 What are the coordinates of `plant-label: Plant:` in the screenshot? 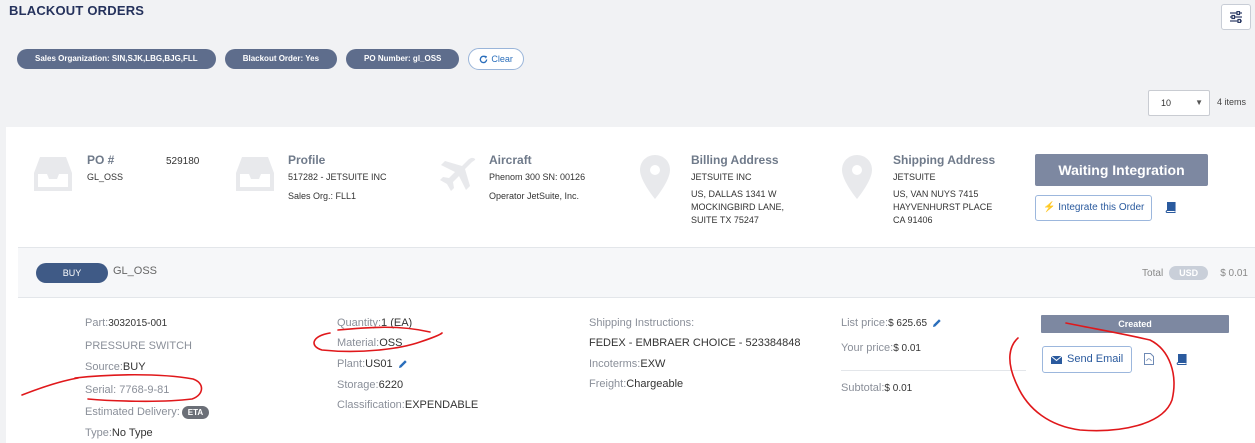 It's located at (351, 364).